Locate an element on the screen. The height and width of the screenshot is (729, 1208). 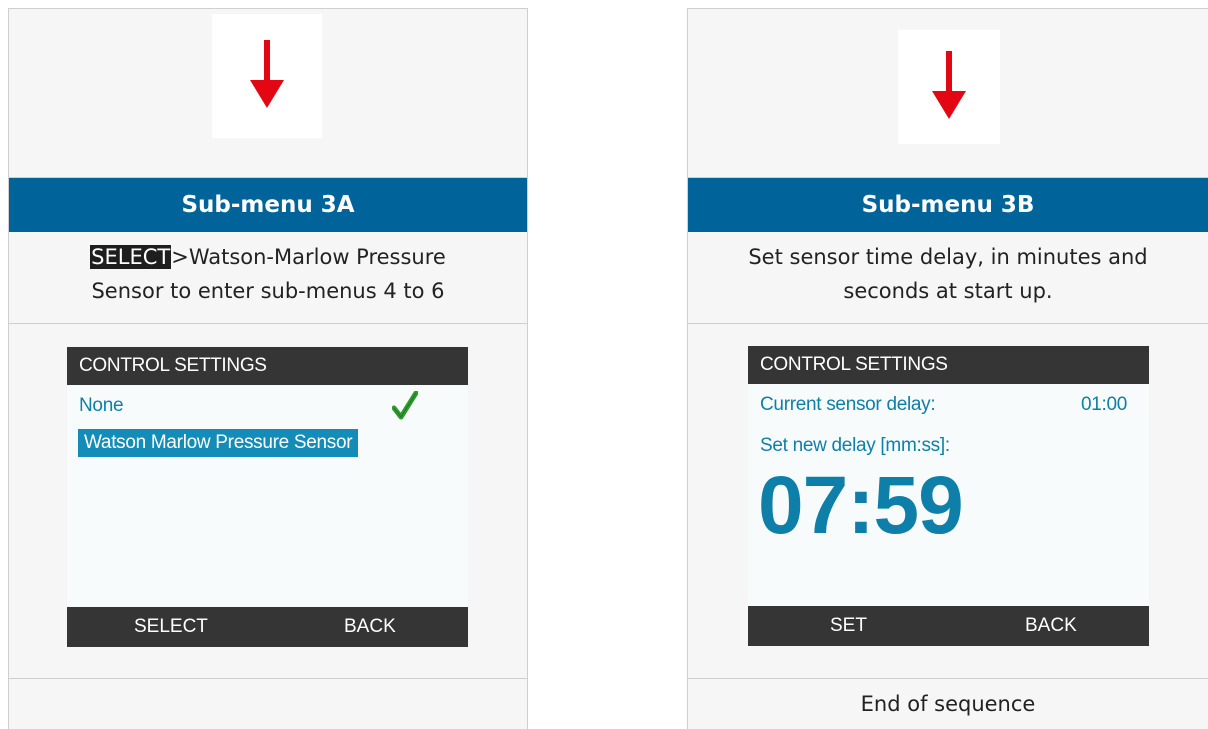
option-none: None is located at coordinates (101, 406).